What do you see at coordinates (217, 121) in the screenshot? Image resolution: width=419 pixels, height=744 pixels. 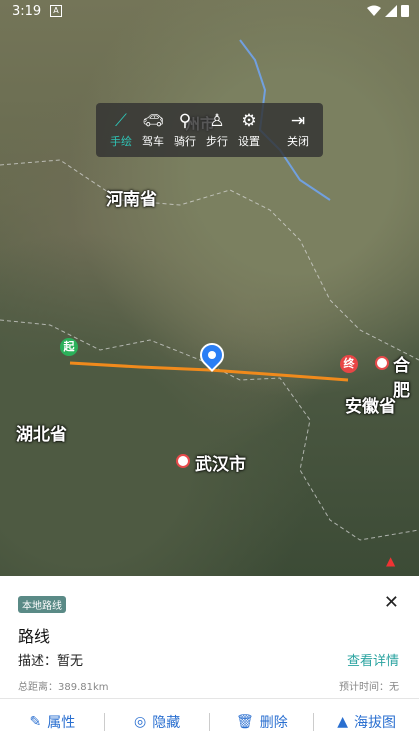 I see `walk-icon: ♙` at bounding box center [217, 121].